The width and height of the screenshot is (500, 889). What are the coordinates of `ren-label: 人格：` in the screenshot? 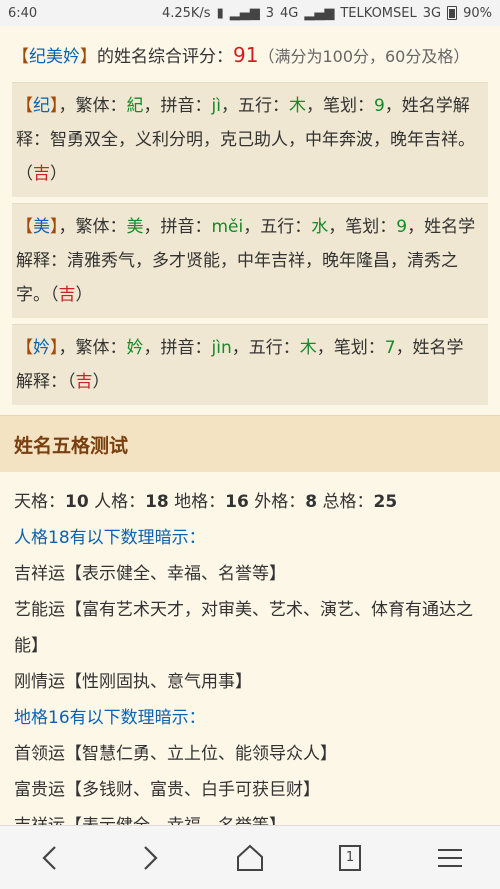 It's located at (120, 502).